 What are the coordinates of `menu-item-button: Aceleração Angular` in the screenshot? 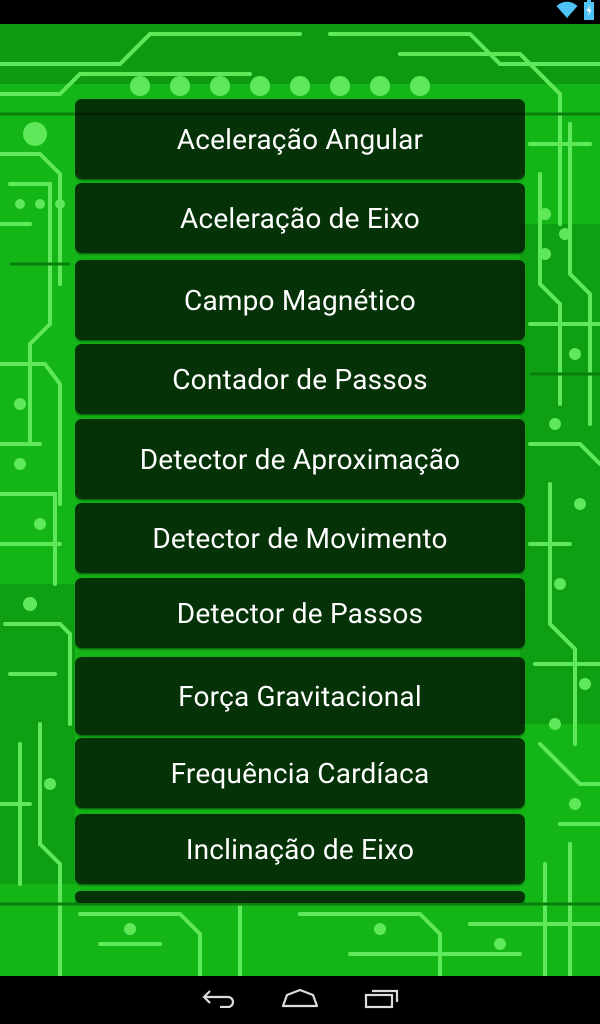 It's located at (300, 139).